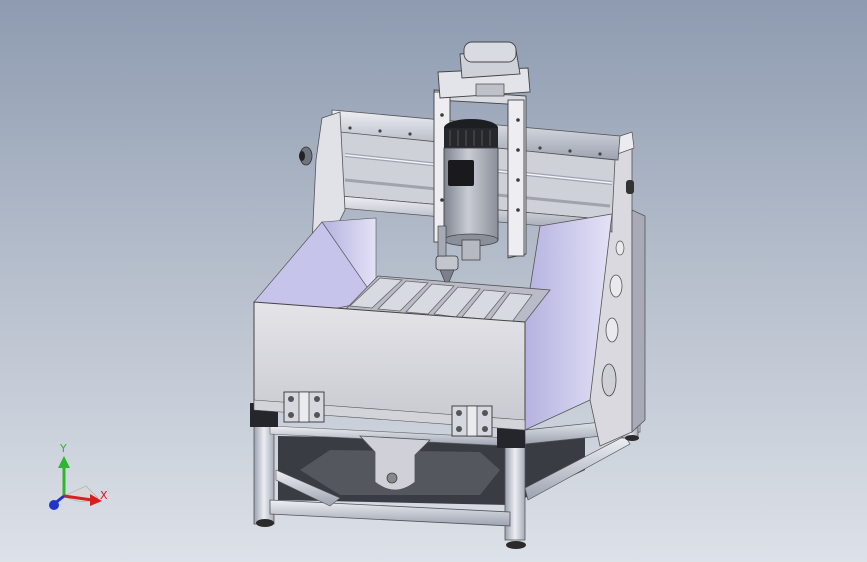 The image size is (867, 562). I want to click on spindle-motor, so click(467, 201).